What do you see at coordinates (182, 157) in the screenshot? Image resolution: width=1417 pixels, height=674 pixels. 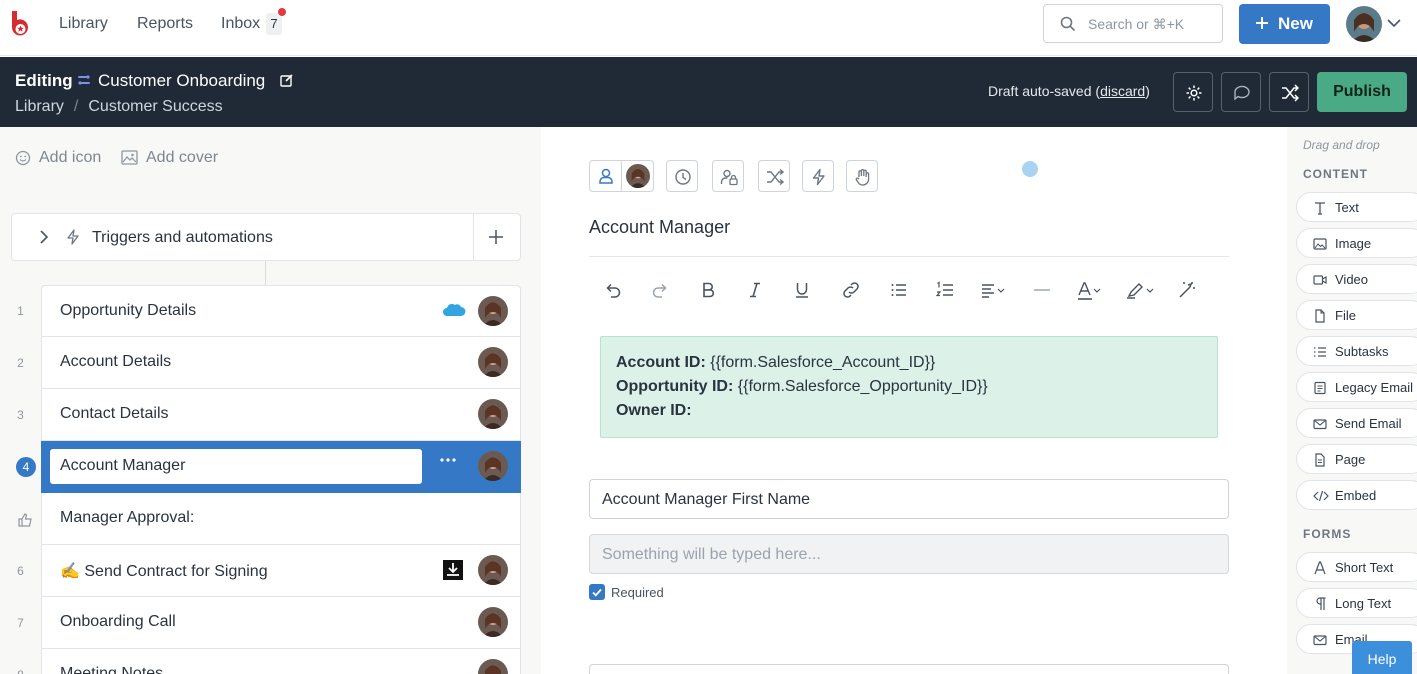 I see `add-cover-label: Add cover` at bounding box center [182, 157].